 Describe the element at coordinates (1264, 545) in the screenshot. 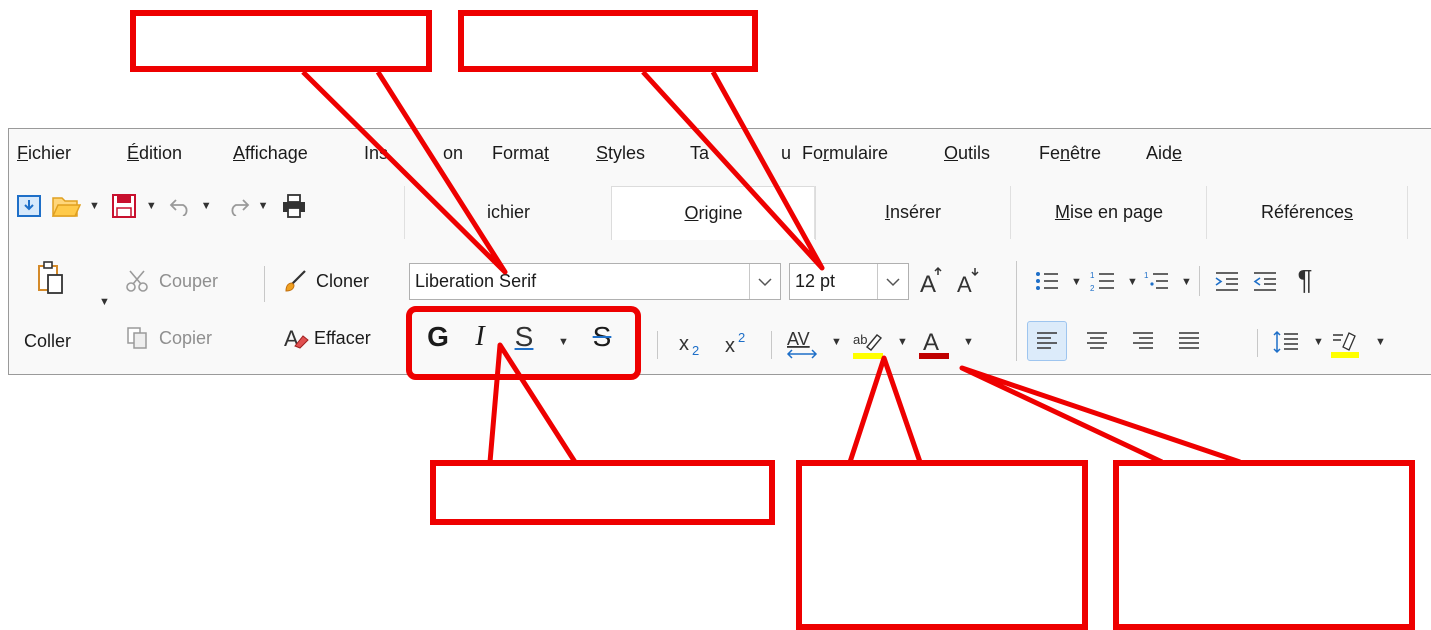

I see `callout-box-font-color` at that location.